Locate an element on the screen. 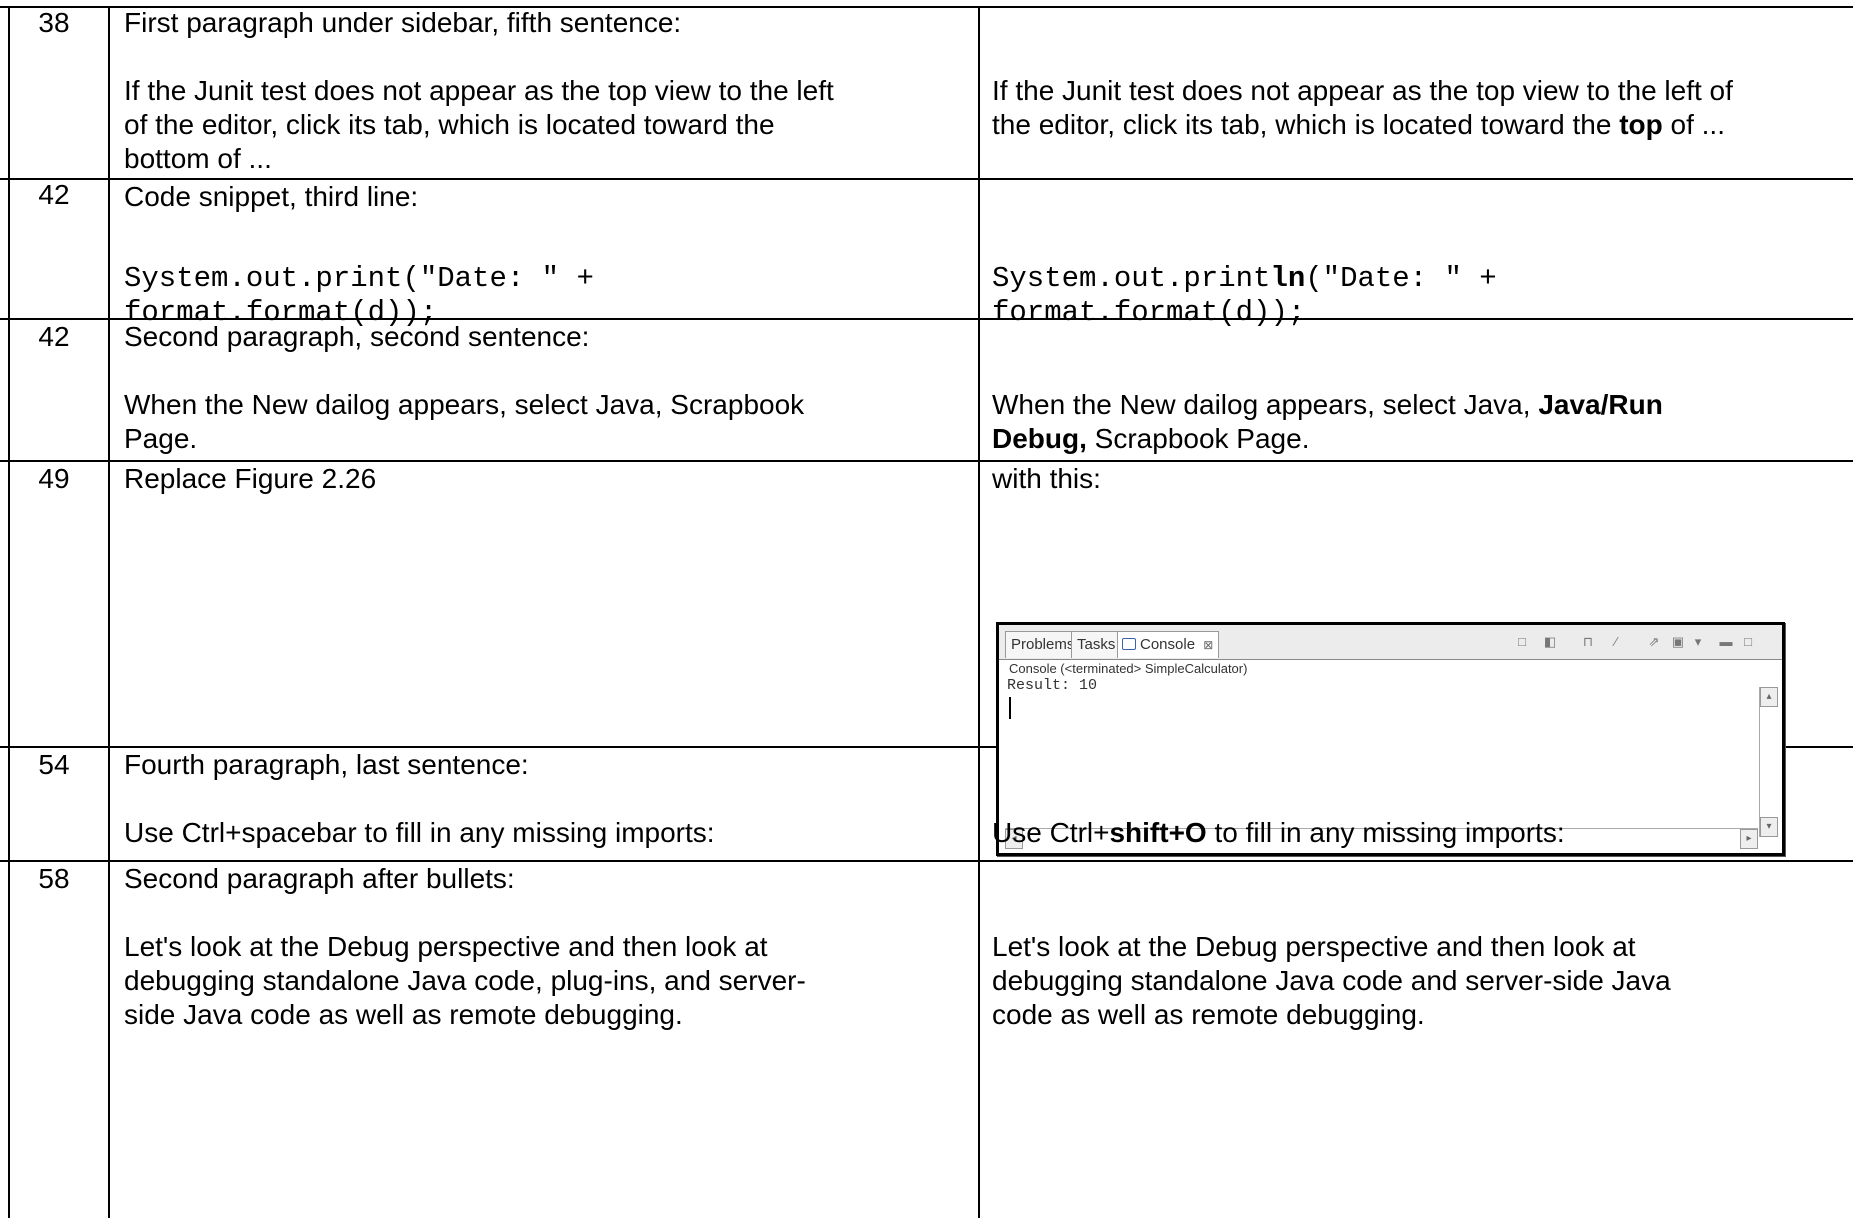 Image resolution: width=1853 pixels, height=1218 pixels. original-code-line: System.out.print("Date: " + is located at coordinates (359, 278).